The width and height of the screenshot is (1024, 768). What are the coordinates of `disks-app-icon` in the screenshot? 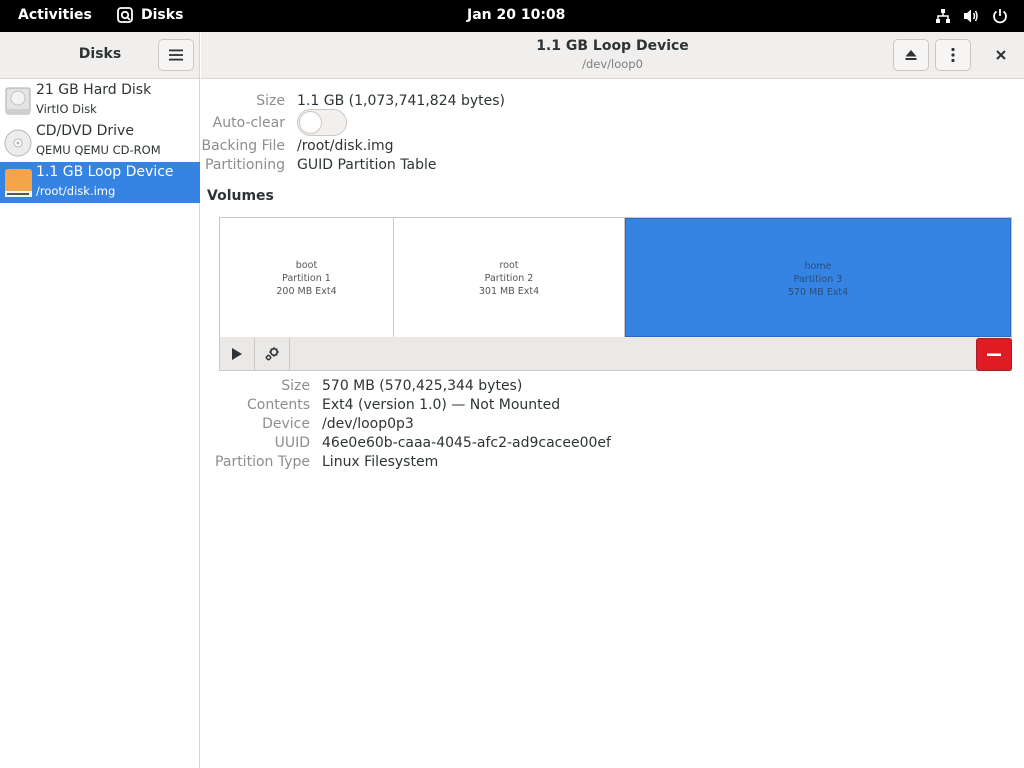 It's located at (125, 15).